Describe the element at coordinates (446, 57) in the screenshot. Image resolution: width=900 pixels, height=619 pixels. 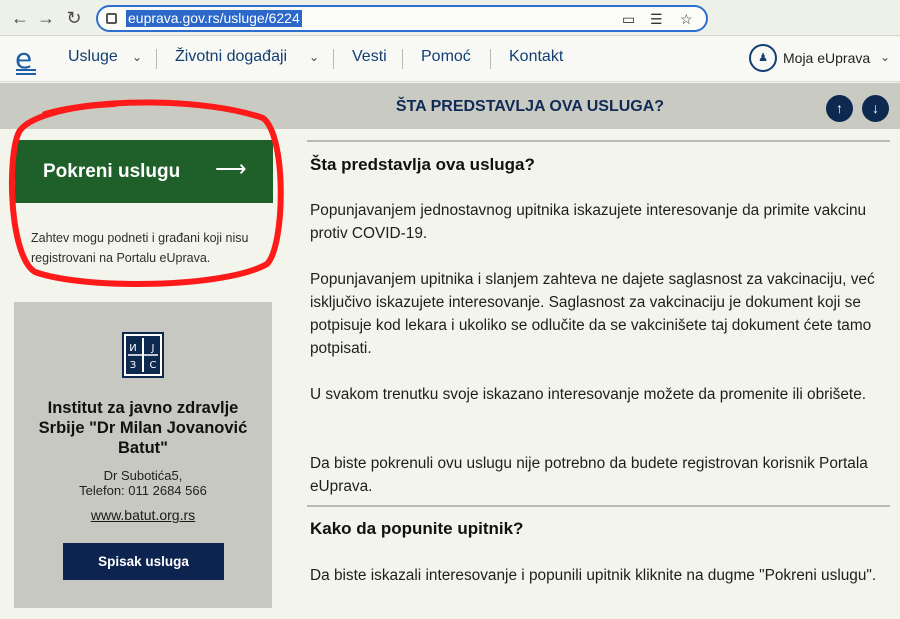
I see `nav-pomoc: Pomoć` at that location.